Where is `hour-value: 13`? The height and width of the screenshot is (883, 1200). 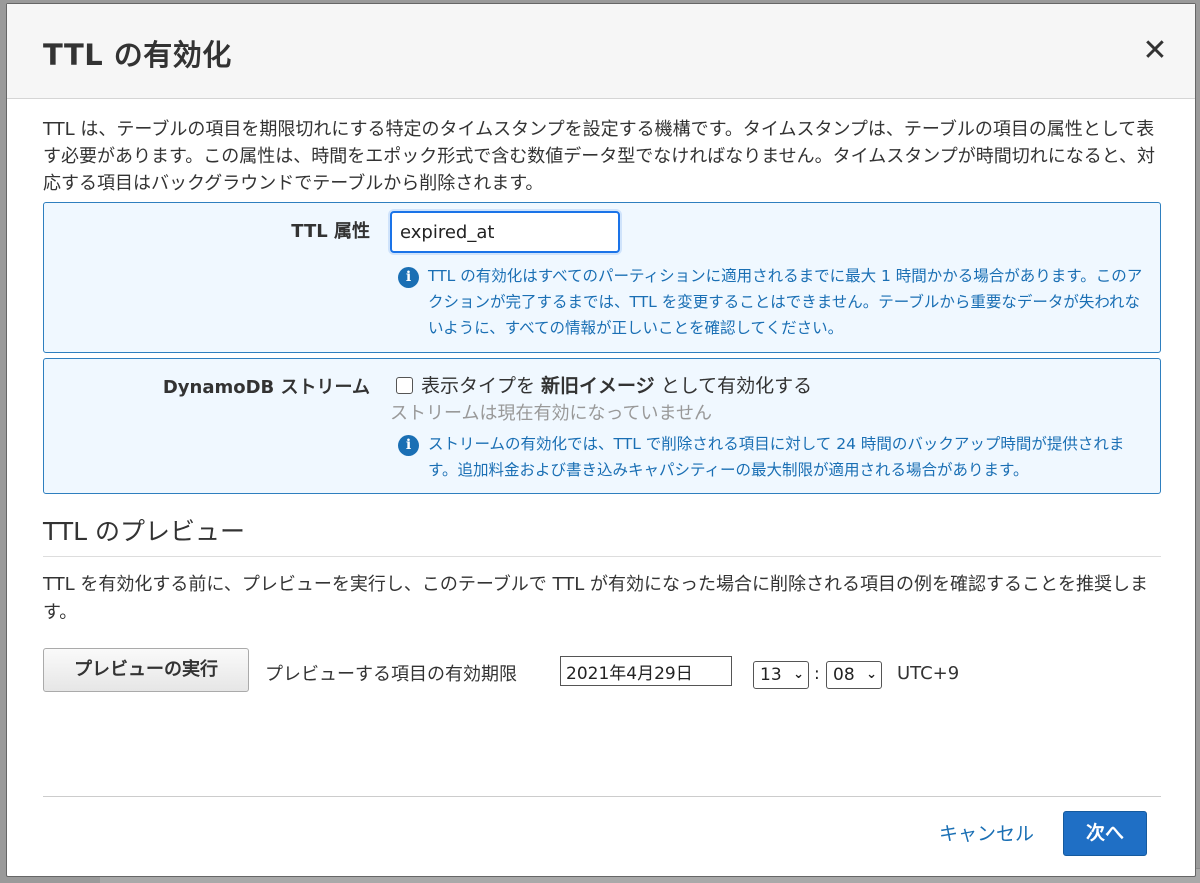
hour-value: 13 is located at coordinates (771, 675).